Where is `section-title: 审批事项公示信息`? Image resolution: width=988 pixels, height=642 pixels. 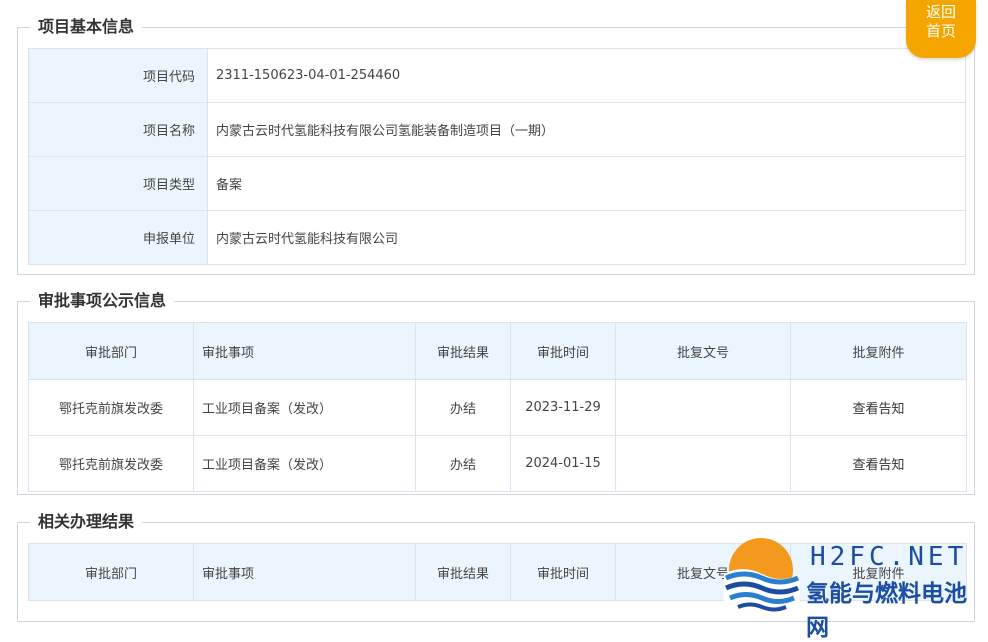
section-title: 审批事项公示信息 is located at coordinates (102, 301).